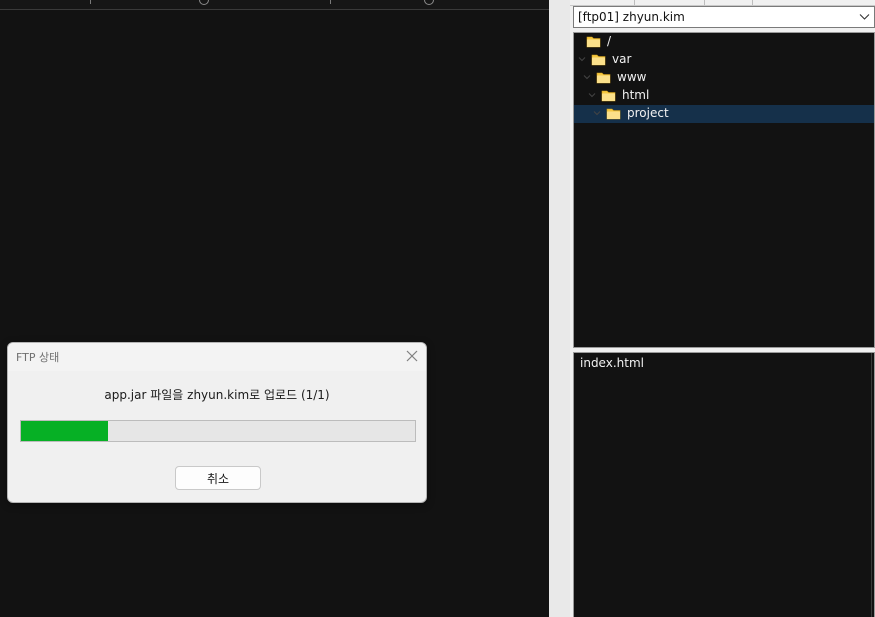 The height and width of the screenshot is (617, 875). Describe the element at coordinates (724, 42) in the screenshot. I see `tree-node: /` at that location.